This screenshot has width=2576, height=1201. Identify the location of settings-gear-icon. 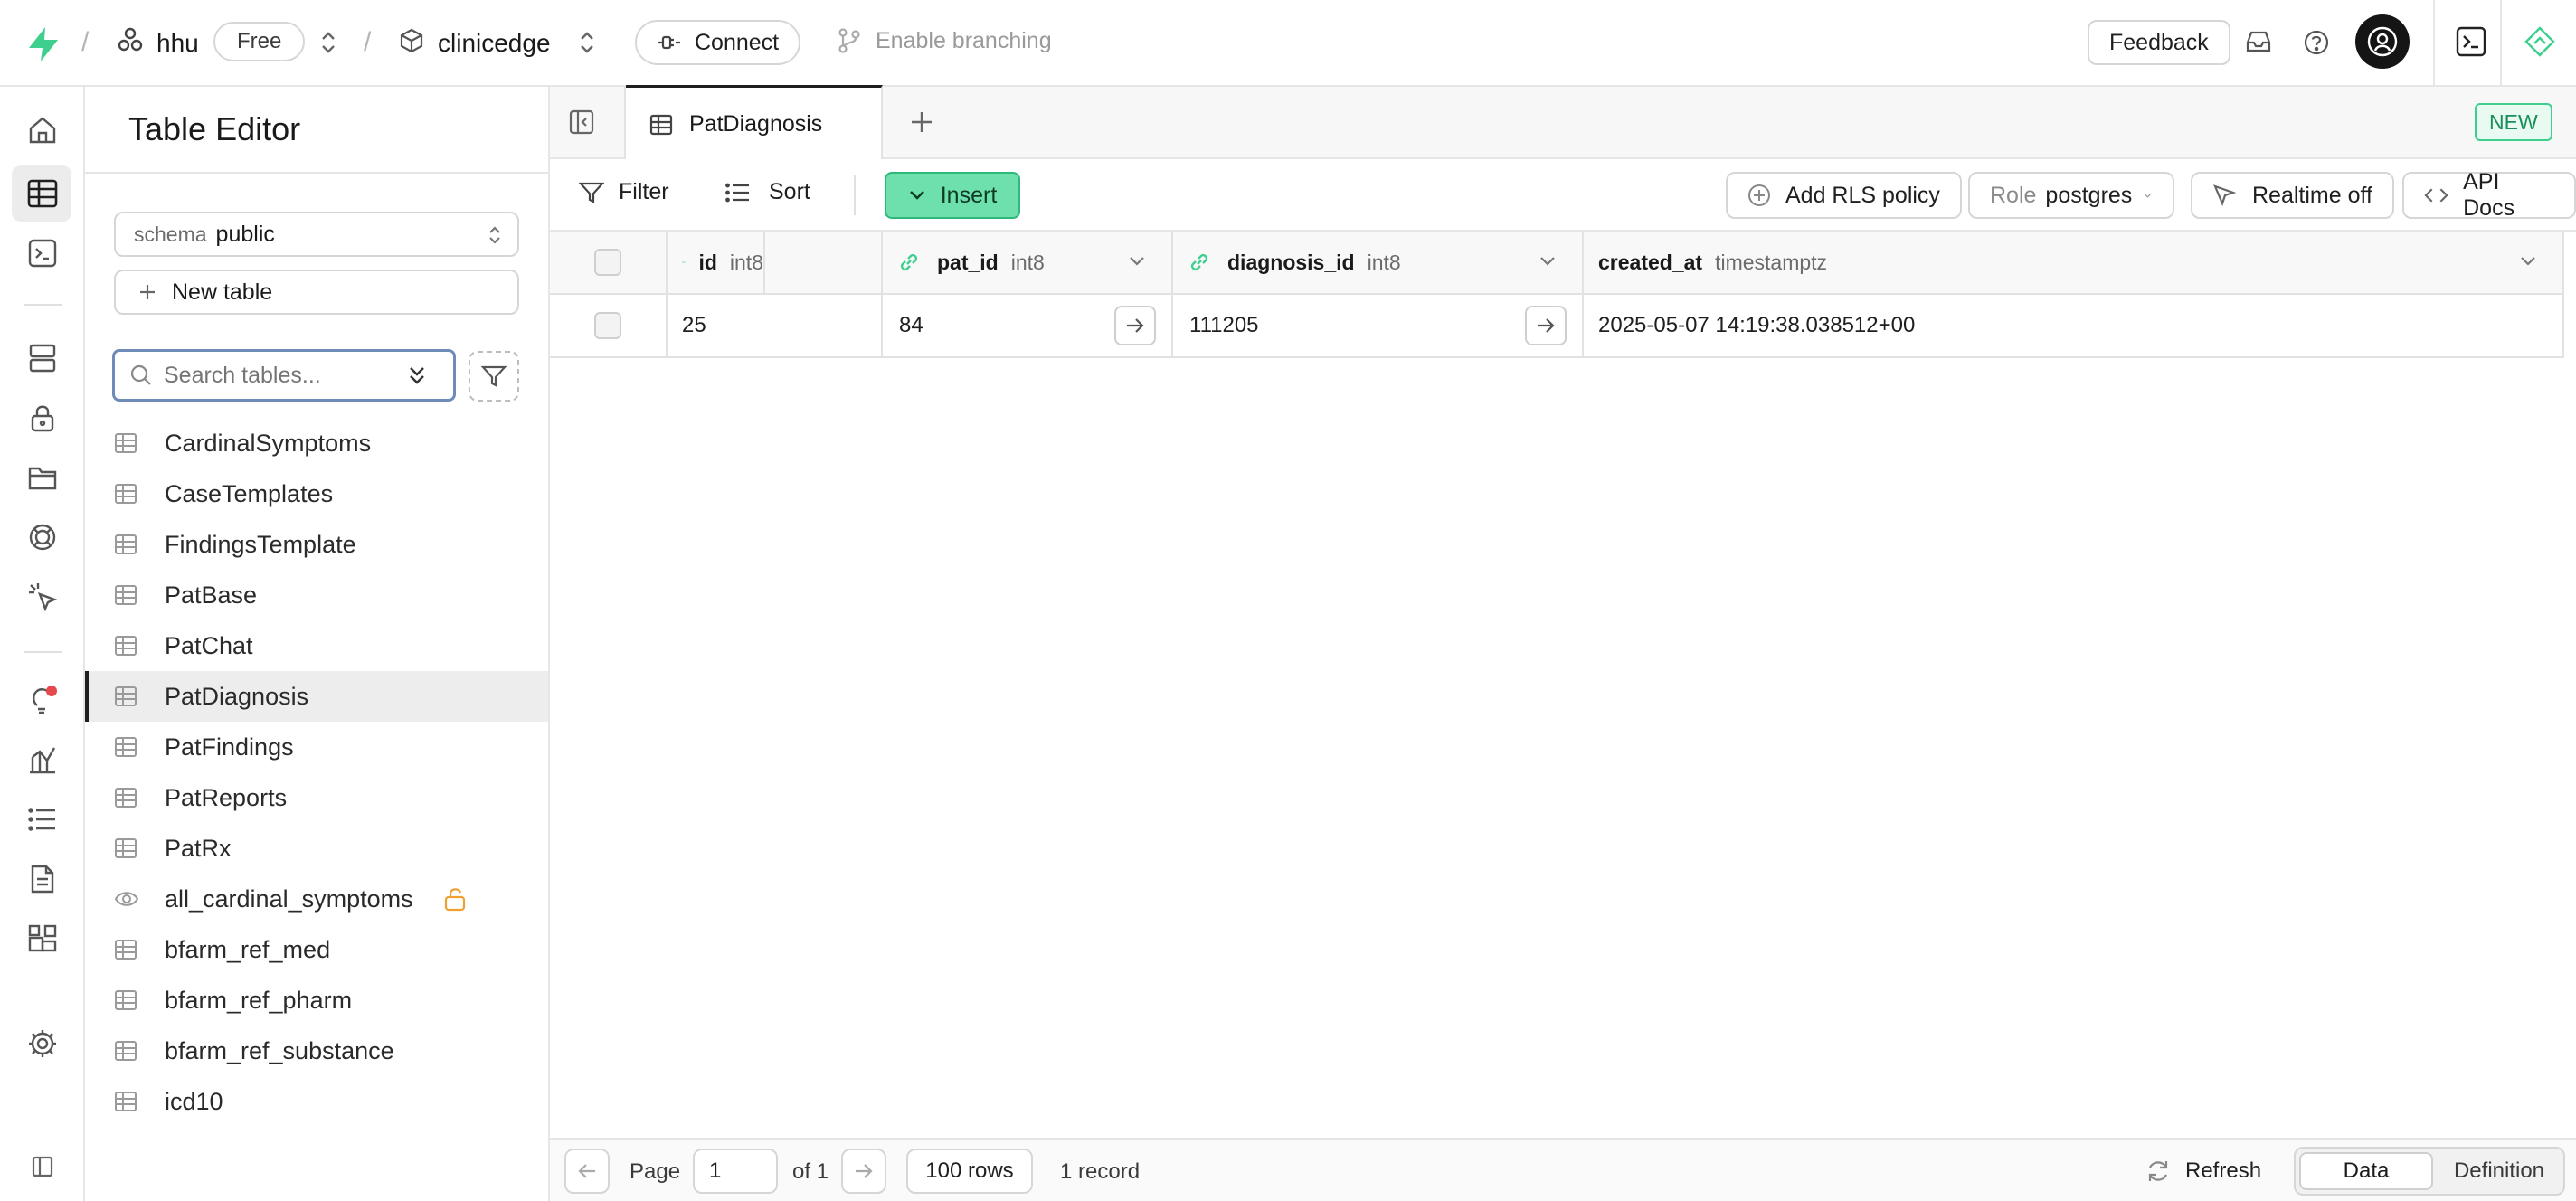
(42, 1044).